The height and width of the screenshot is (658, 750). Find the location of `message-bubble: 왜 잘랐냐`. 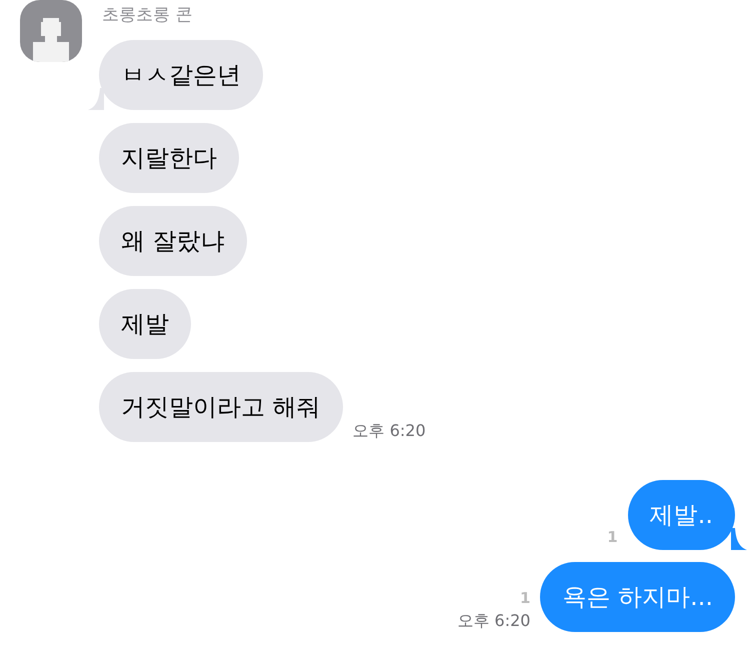

message-bubble: 왜 잘랐냐 is located at coordinates (173, 241).